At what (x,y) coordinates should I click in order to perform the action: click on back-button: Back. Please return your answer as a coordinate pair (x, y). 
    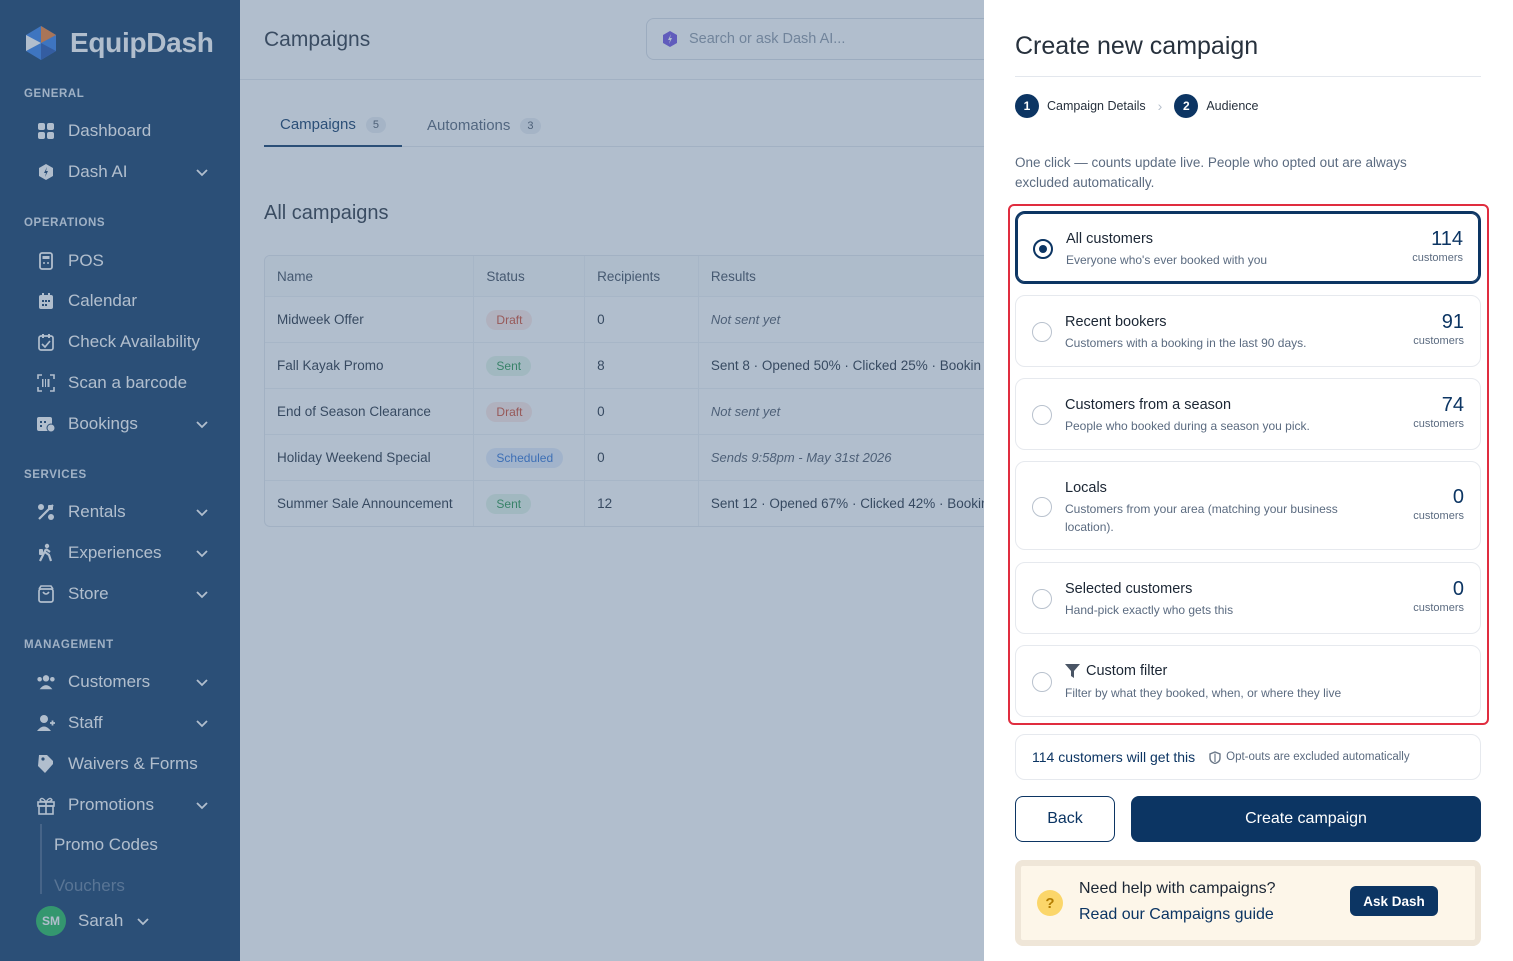
    Looking at the image, I should click on (1065, 819).